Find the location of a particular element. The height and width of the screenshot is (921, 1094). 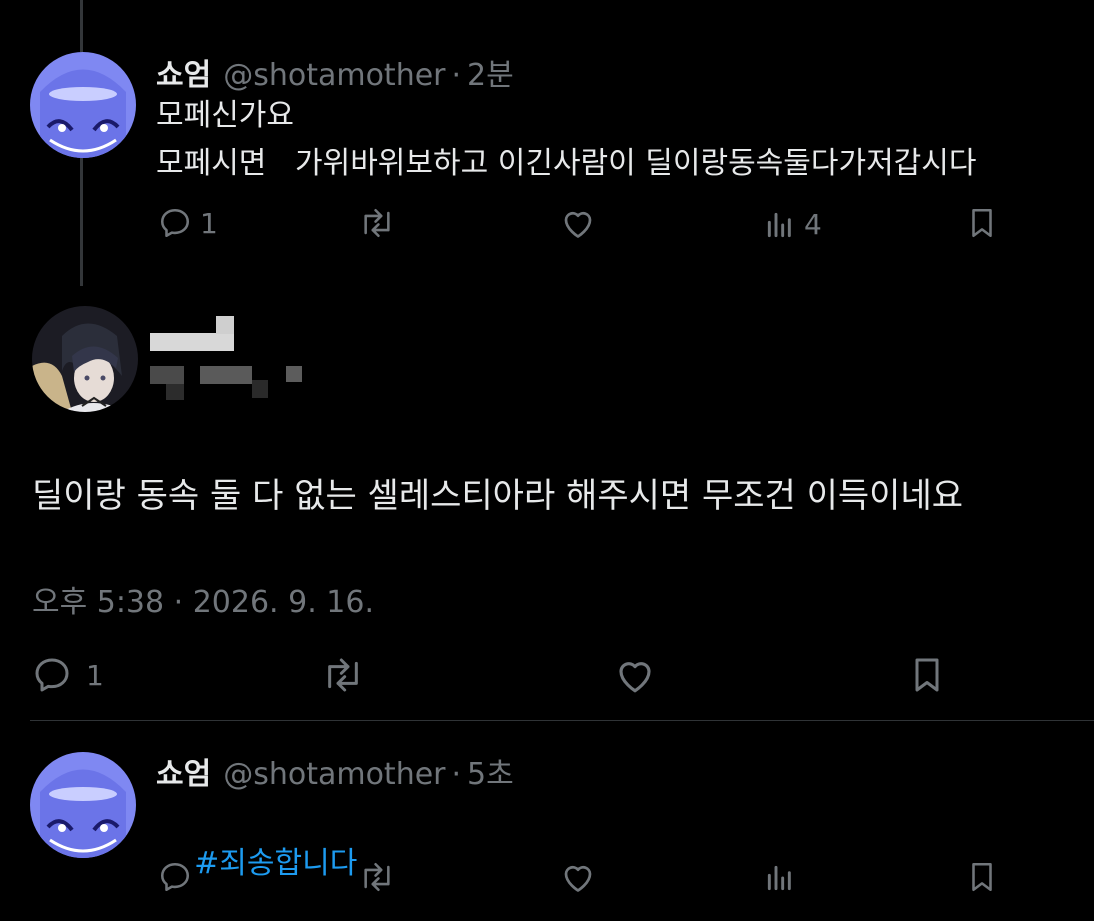

views-button is located at coordinates (780, 878).